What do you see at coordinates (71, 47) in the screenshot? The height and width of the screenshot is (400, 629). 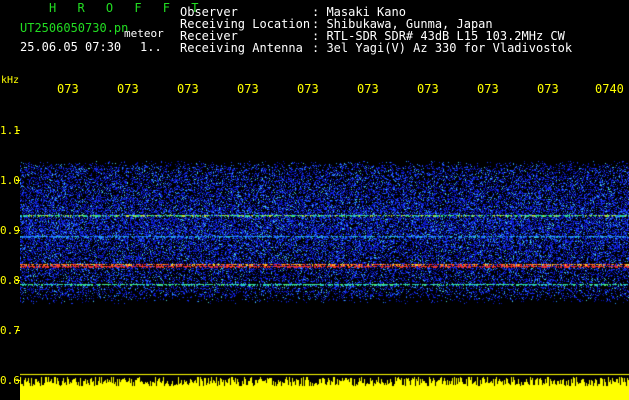 I see `timestamp: 25.06.05 07:30` at bounding box center [71, 47].